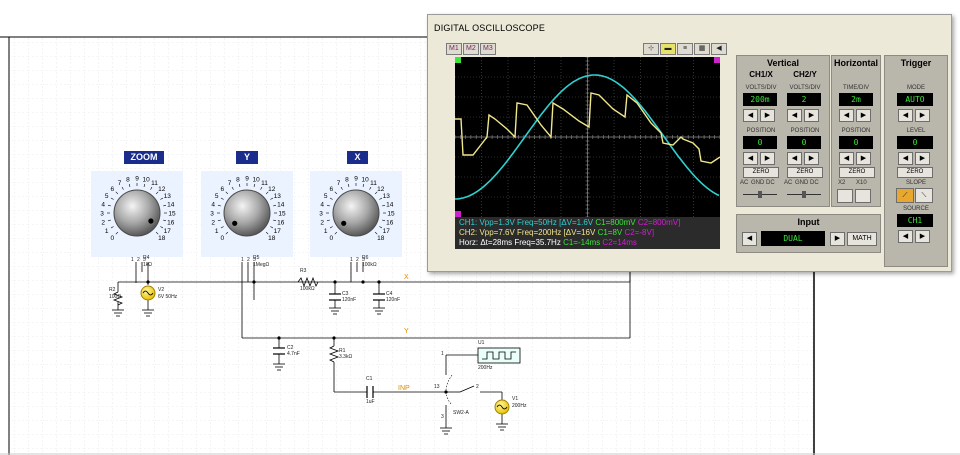 The image size is (960, 455). I want to click on knob-indicator, so click(235, 223).